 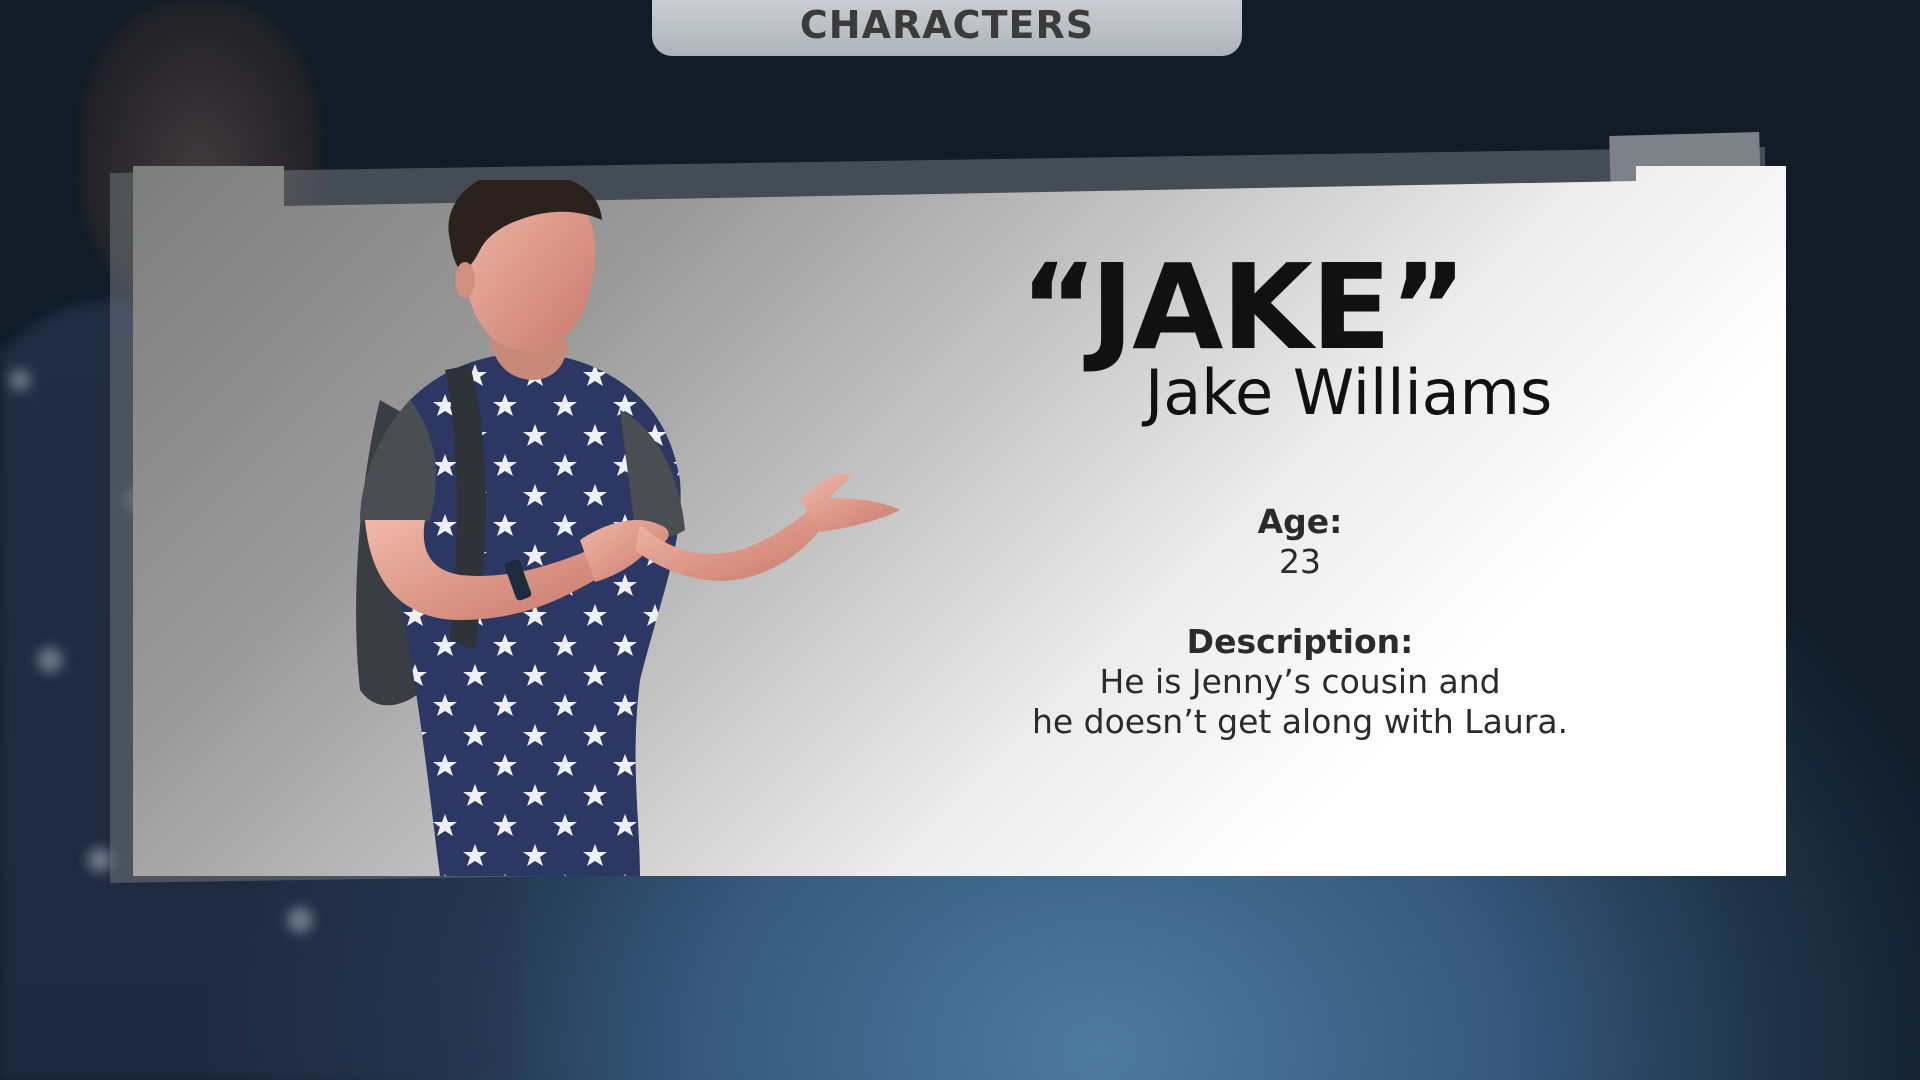 I want to click on age-value: 23, so click(x=1300, y=561).